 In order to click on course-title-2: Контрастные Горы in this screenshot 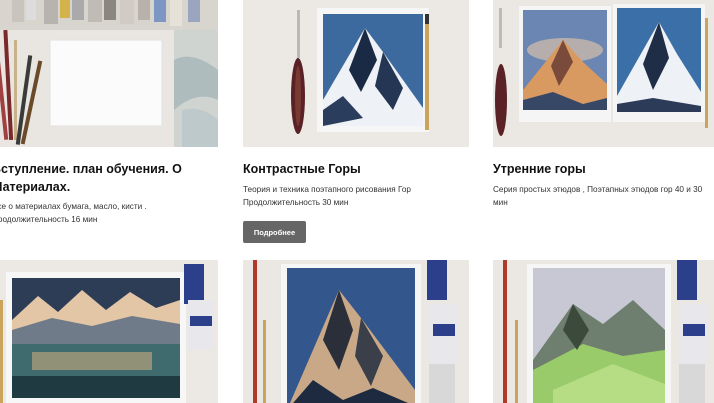, I will do `click(359, 169)`.